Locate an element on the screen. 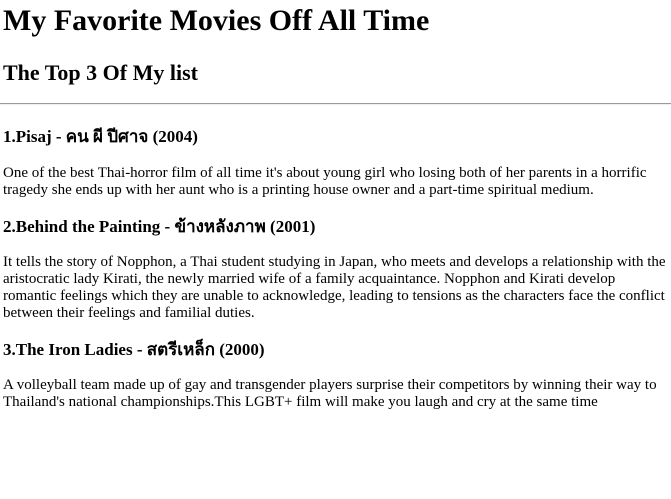  movie-heading: 3.The Iron Ladies - สตรีเหล็ก (2000) is located at coordinates (134, 349).